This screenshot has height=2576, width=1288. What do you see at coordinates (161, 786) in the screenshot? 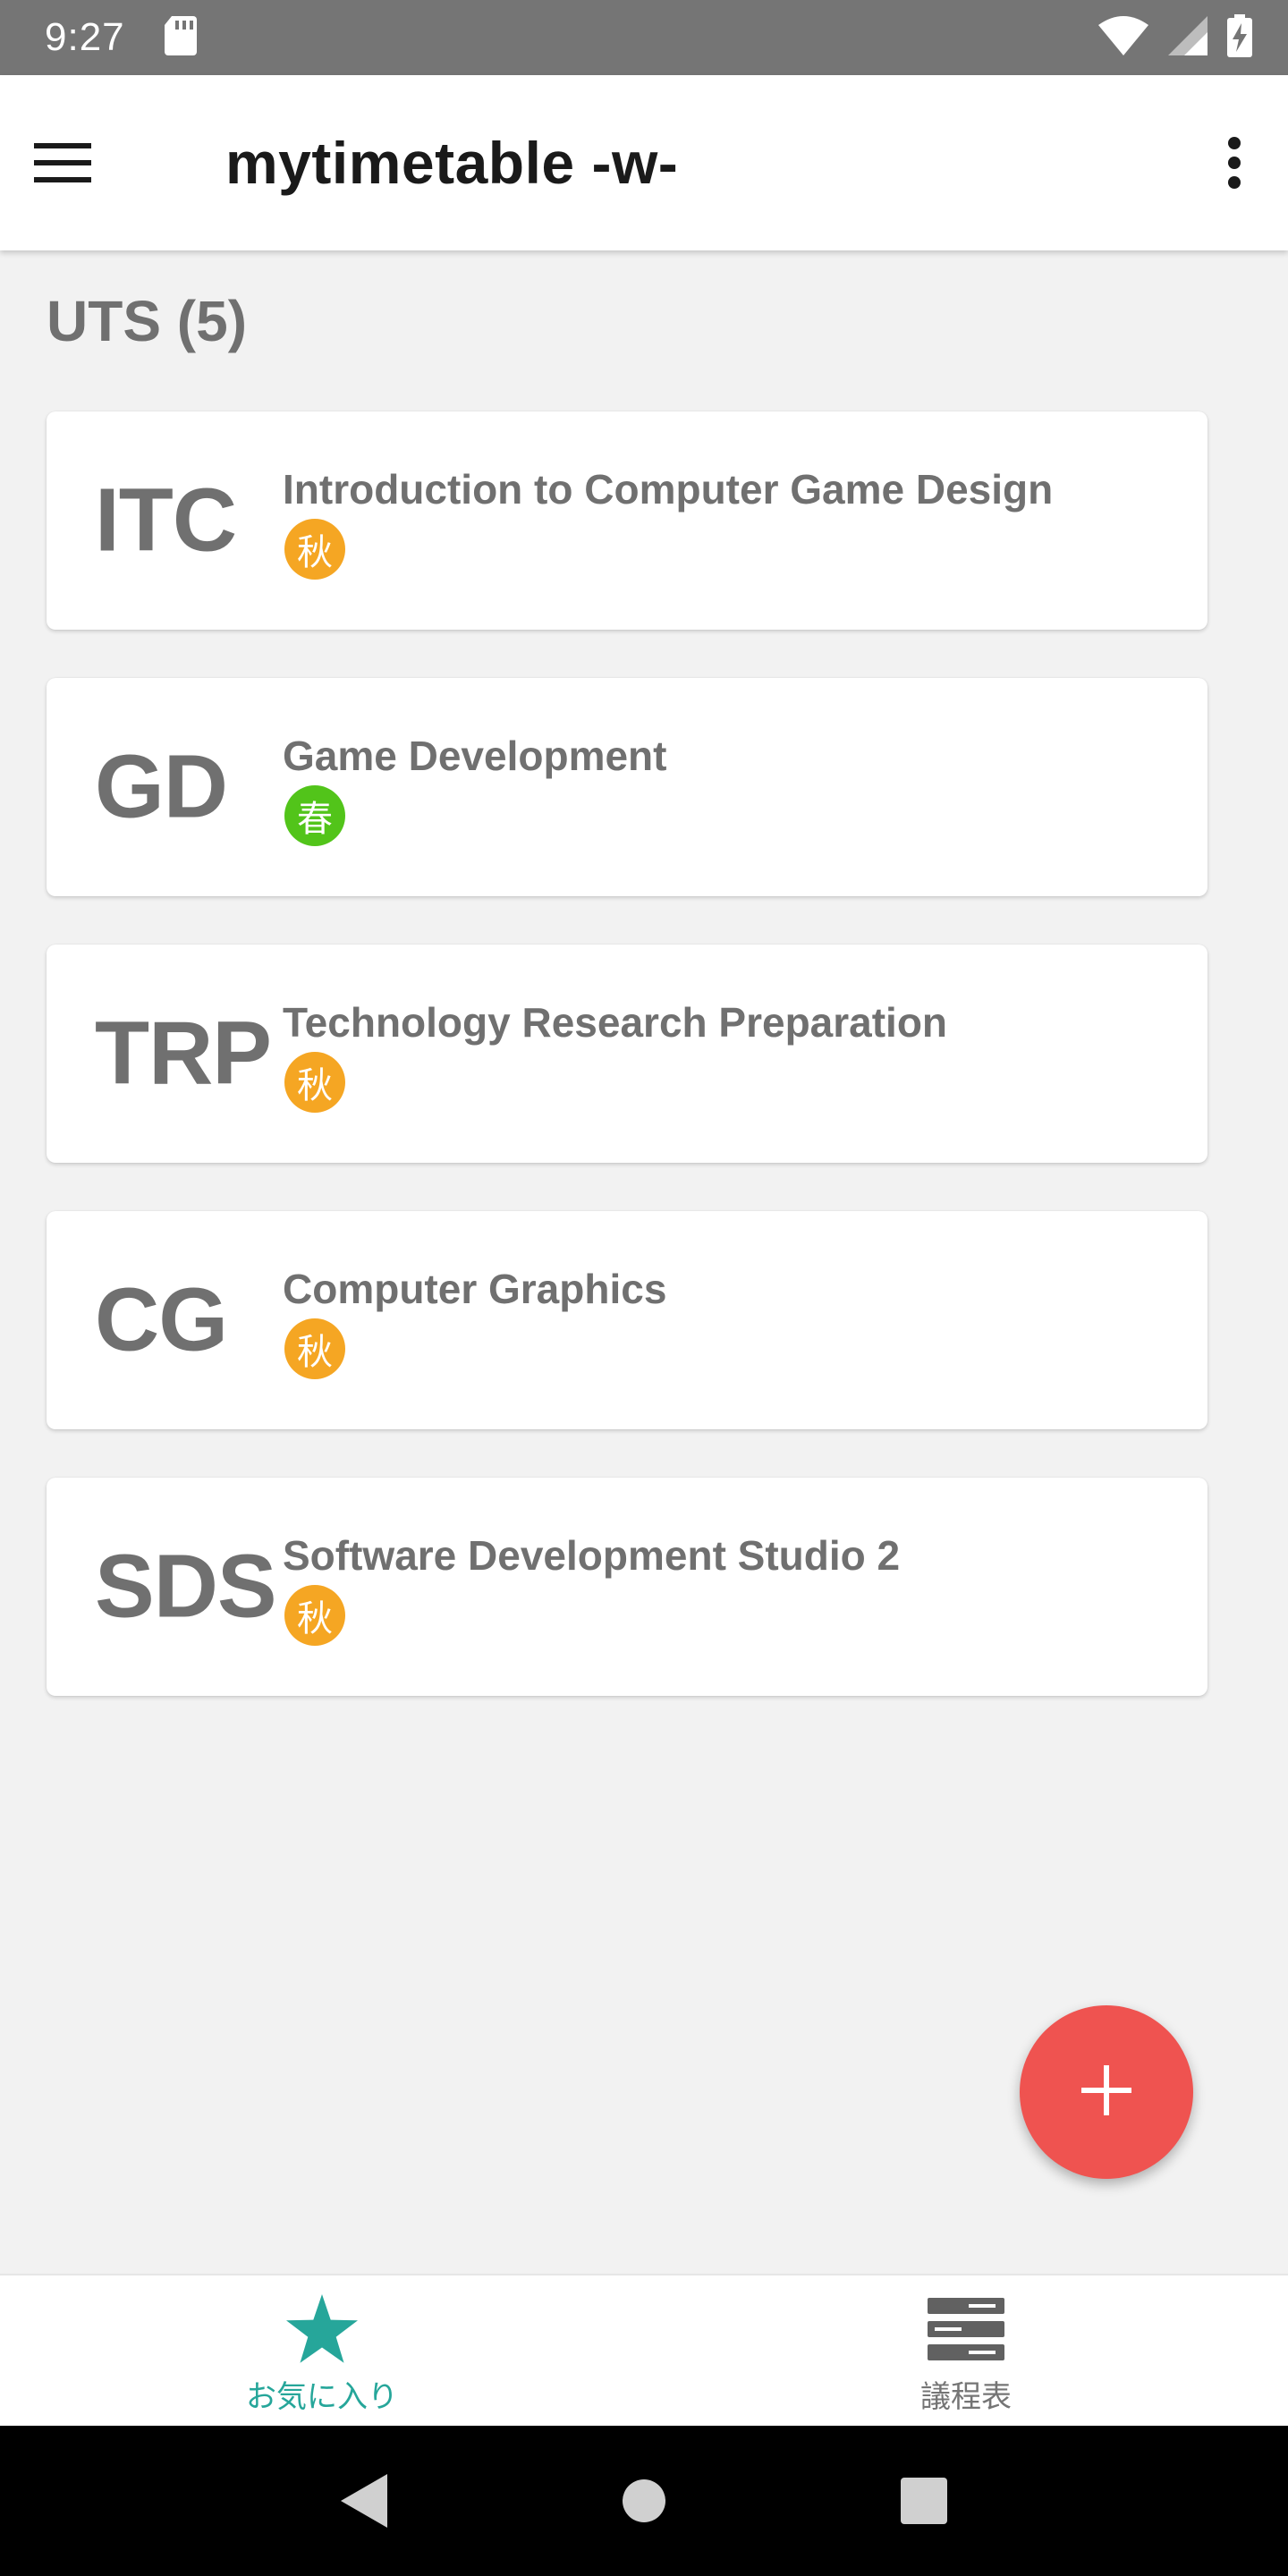
I see `course-abbr: GD` at bounding box center [161, 786].